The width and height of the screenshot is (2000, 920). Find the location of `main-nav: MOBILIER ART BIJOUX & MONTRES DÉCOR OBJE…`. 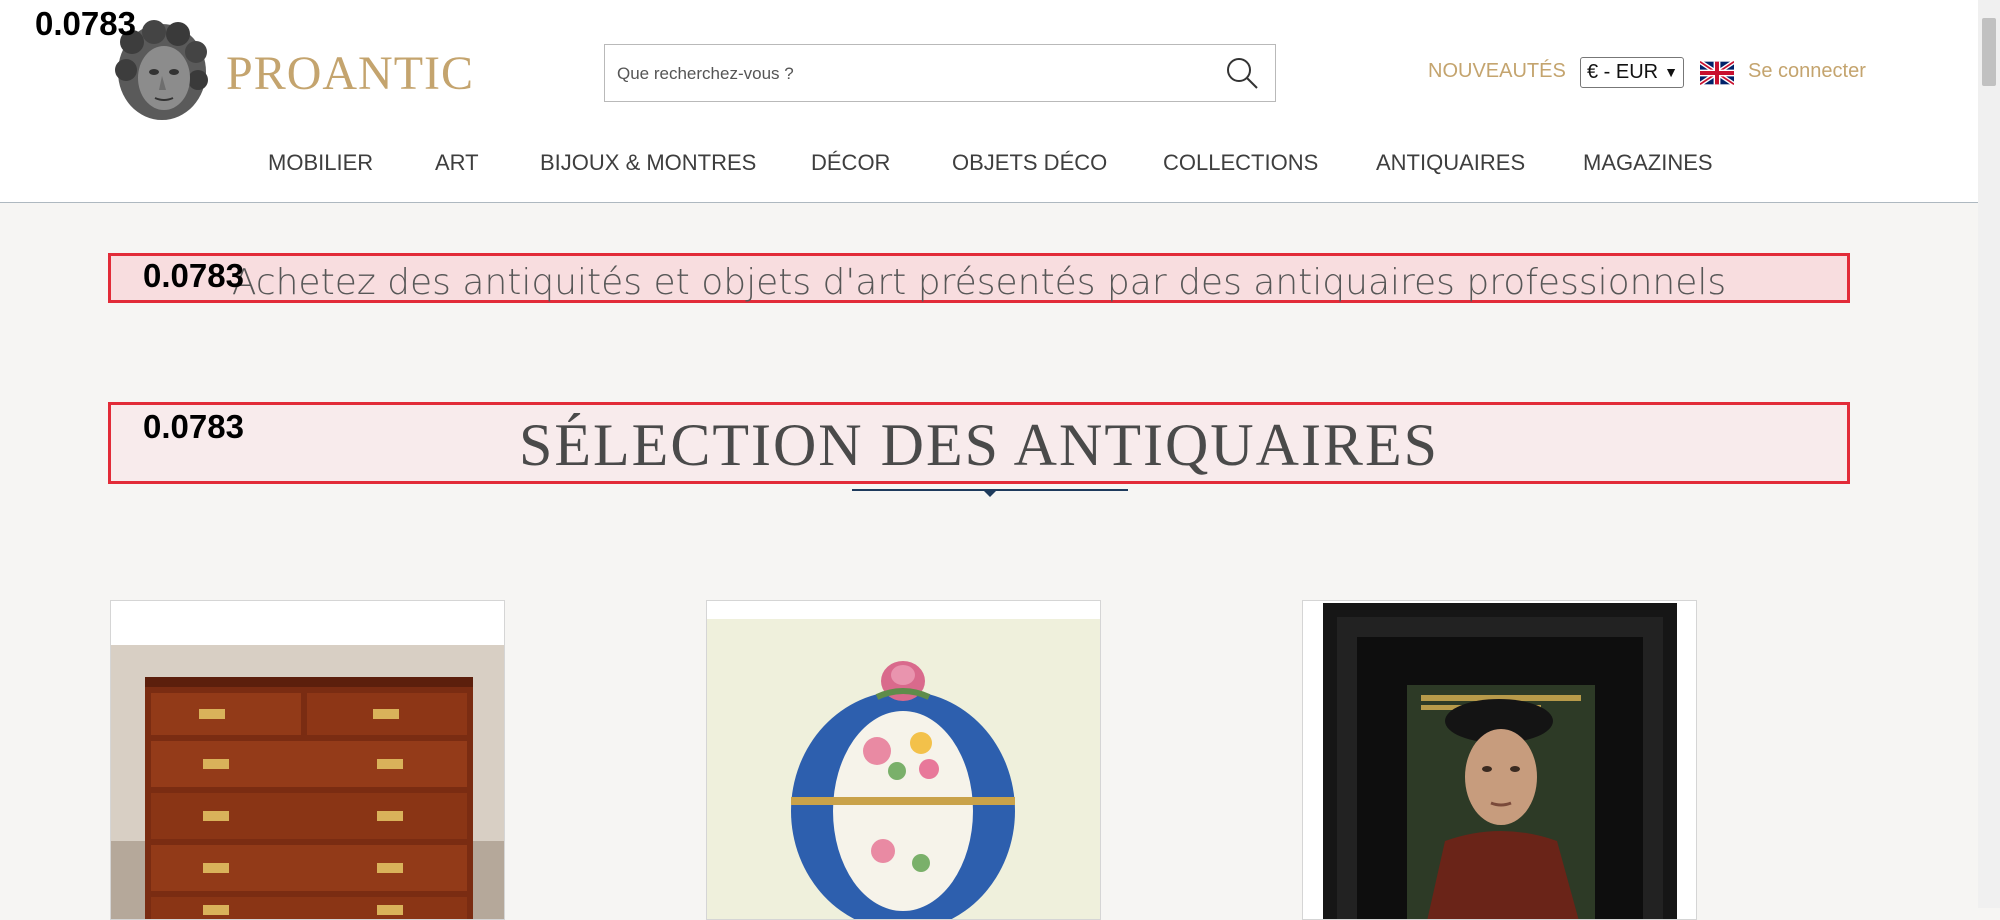

main-nav: MOBILIER ART BIJOUX & MONTRES DÉCOR OBJE… is located at coordinates (989, 164).